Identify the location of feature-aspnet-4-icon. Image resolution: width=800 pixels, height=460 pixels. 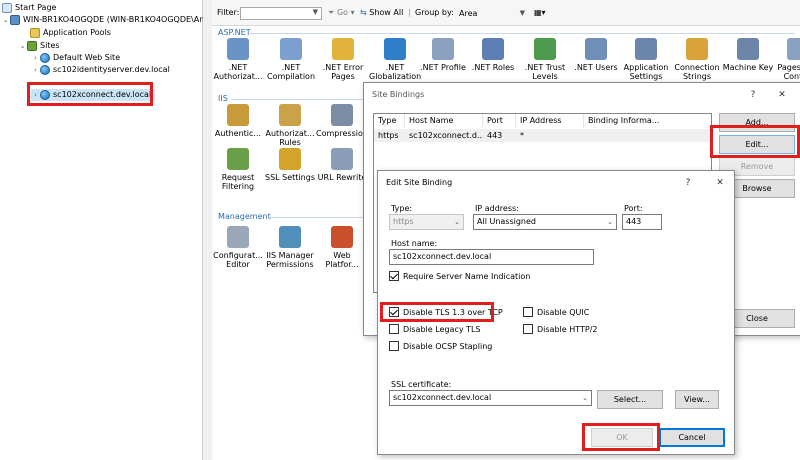
(443, 49).